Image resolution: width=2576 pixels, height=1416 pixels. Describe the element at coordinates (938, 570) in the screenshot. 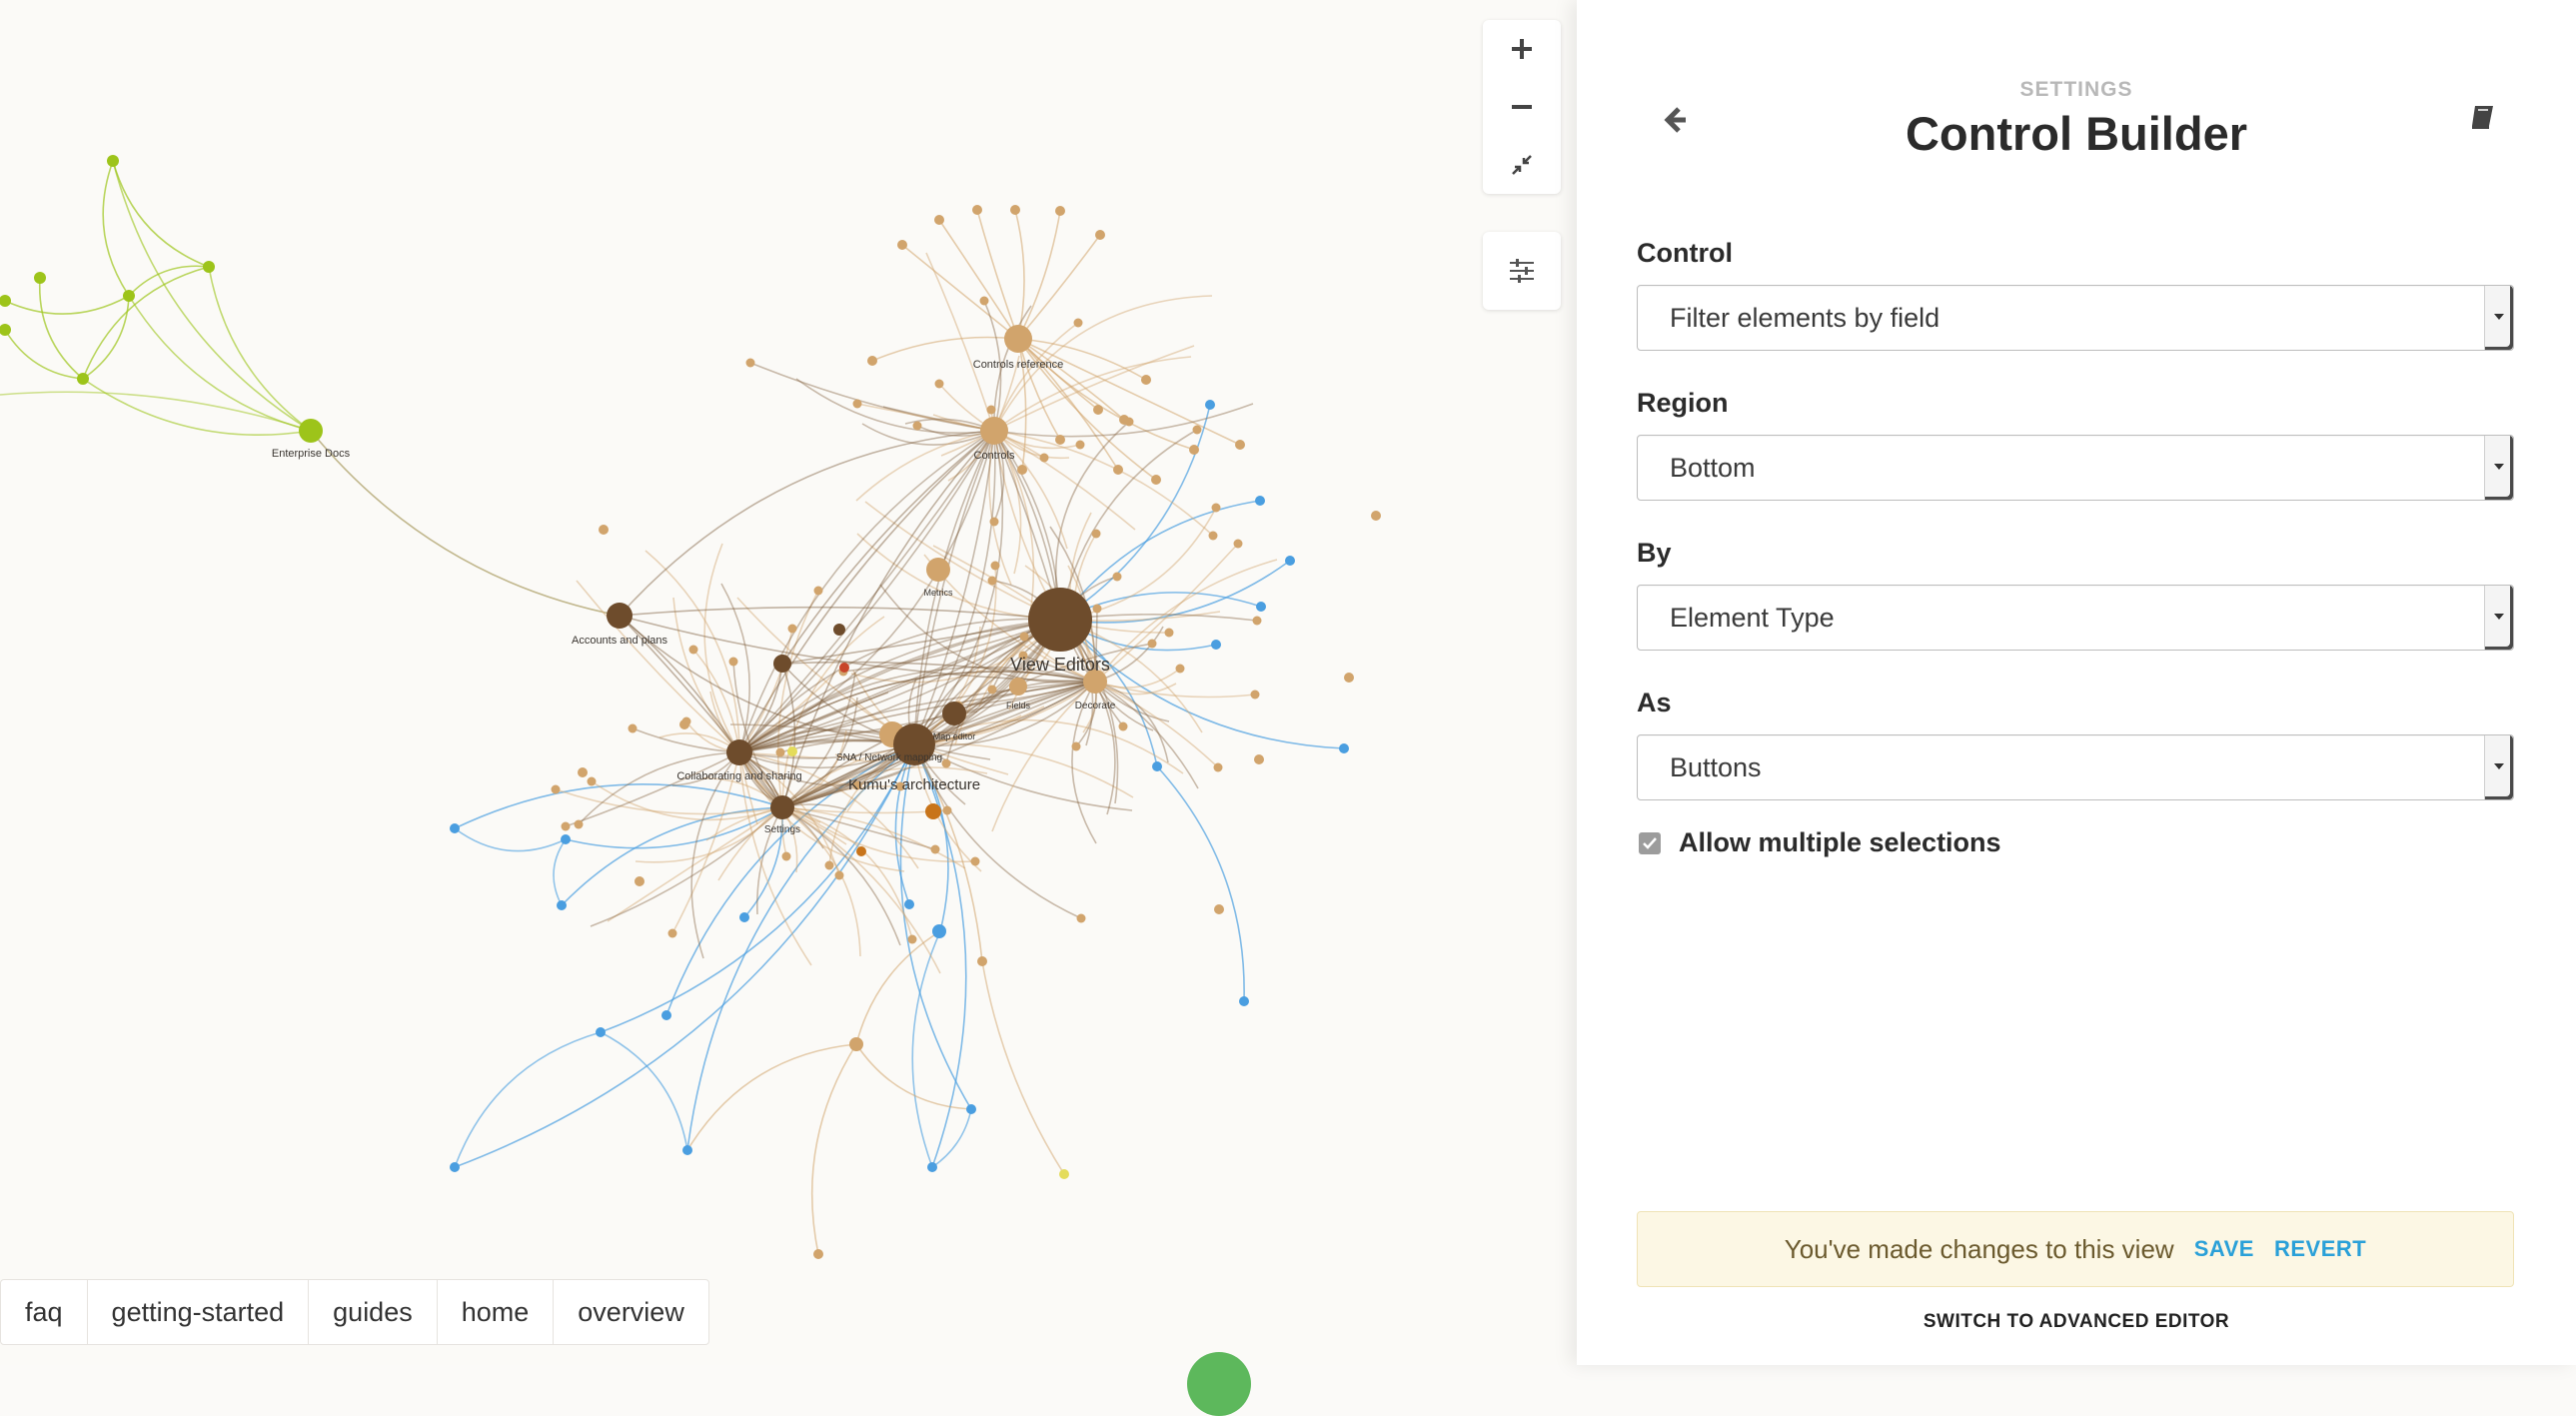

I see `node-metrics` at that location.